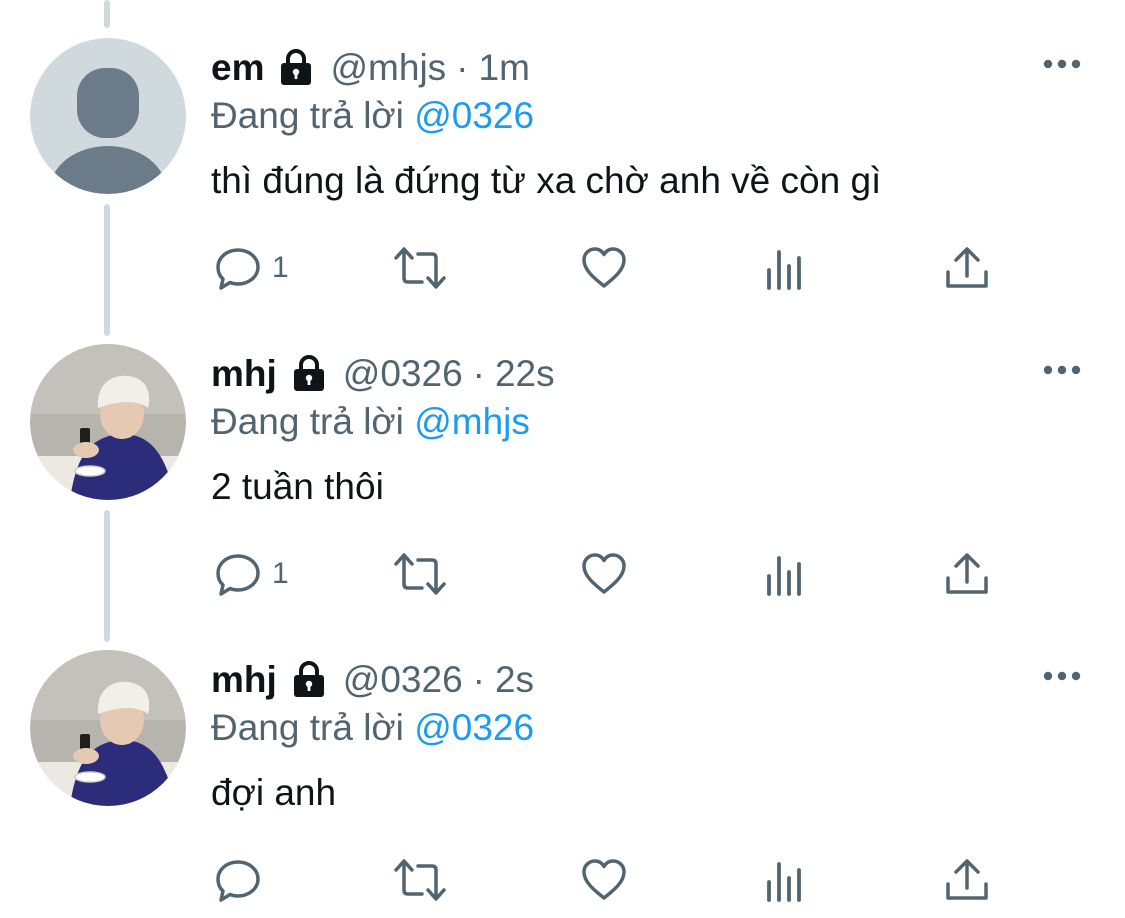 Image resolution: width=1125 pixels, height=918 pixels. I want to click on timestamp: 1m, so click(504, 68).